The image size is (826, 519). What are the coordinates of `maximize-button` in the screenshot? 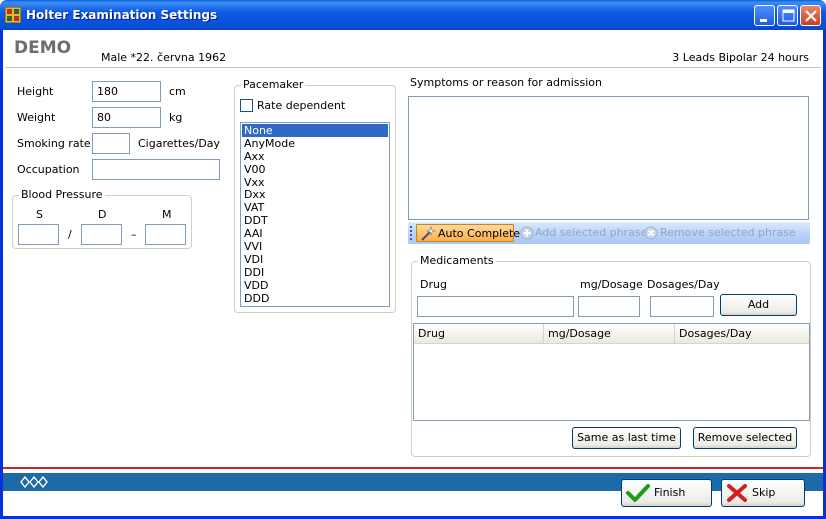 It's located at (787, 15).